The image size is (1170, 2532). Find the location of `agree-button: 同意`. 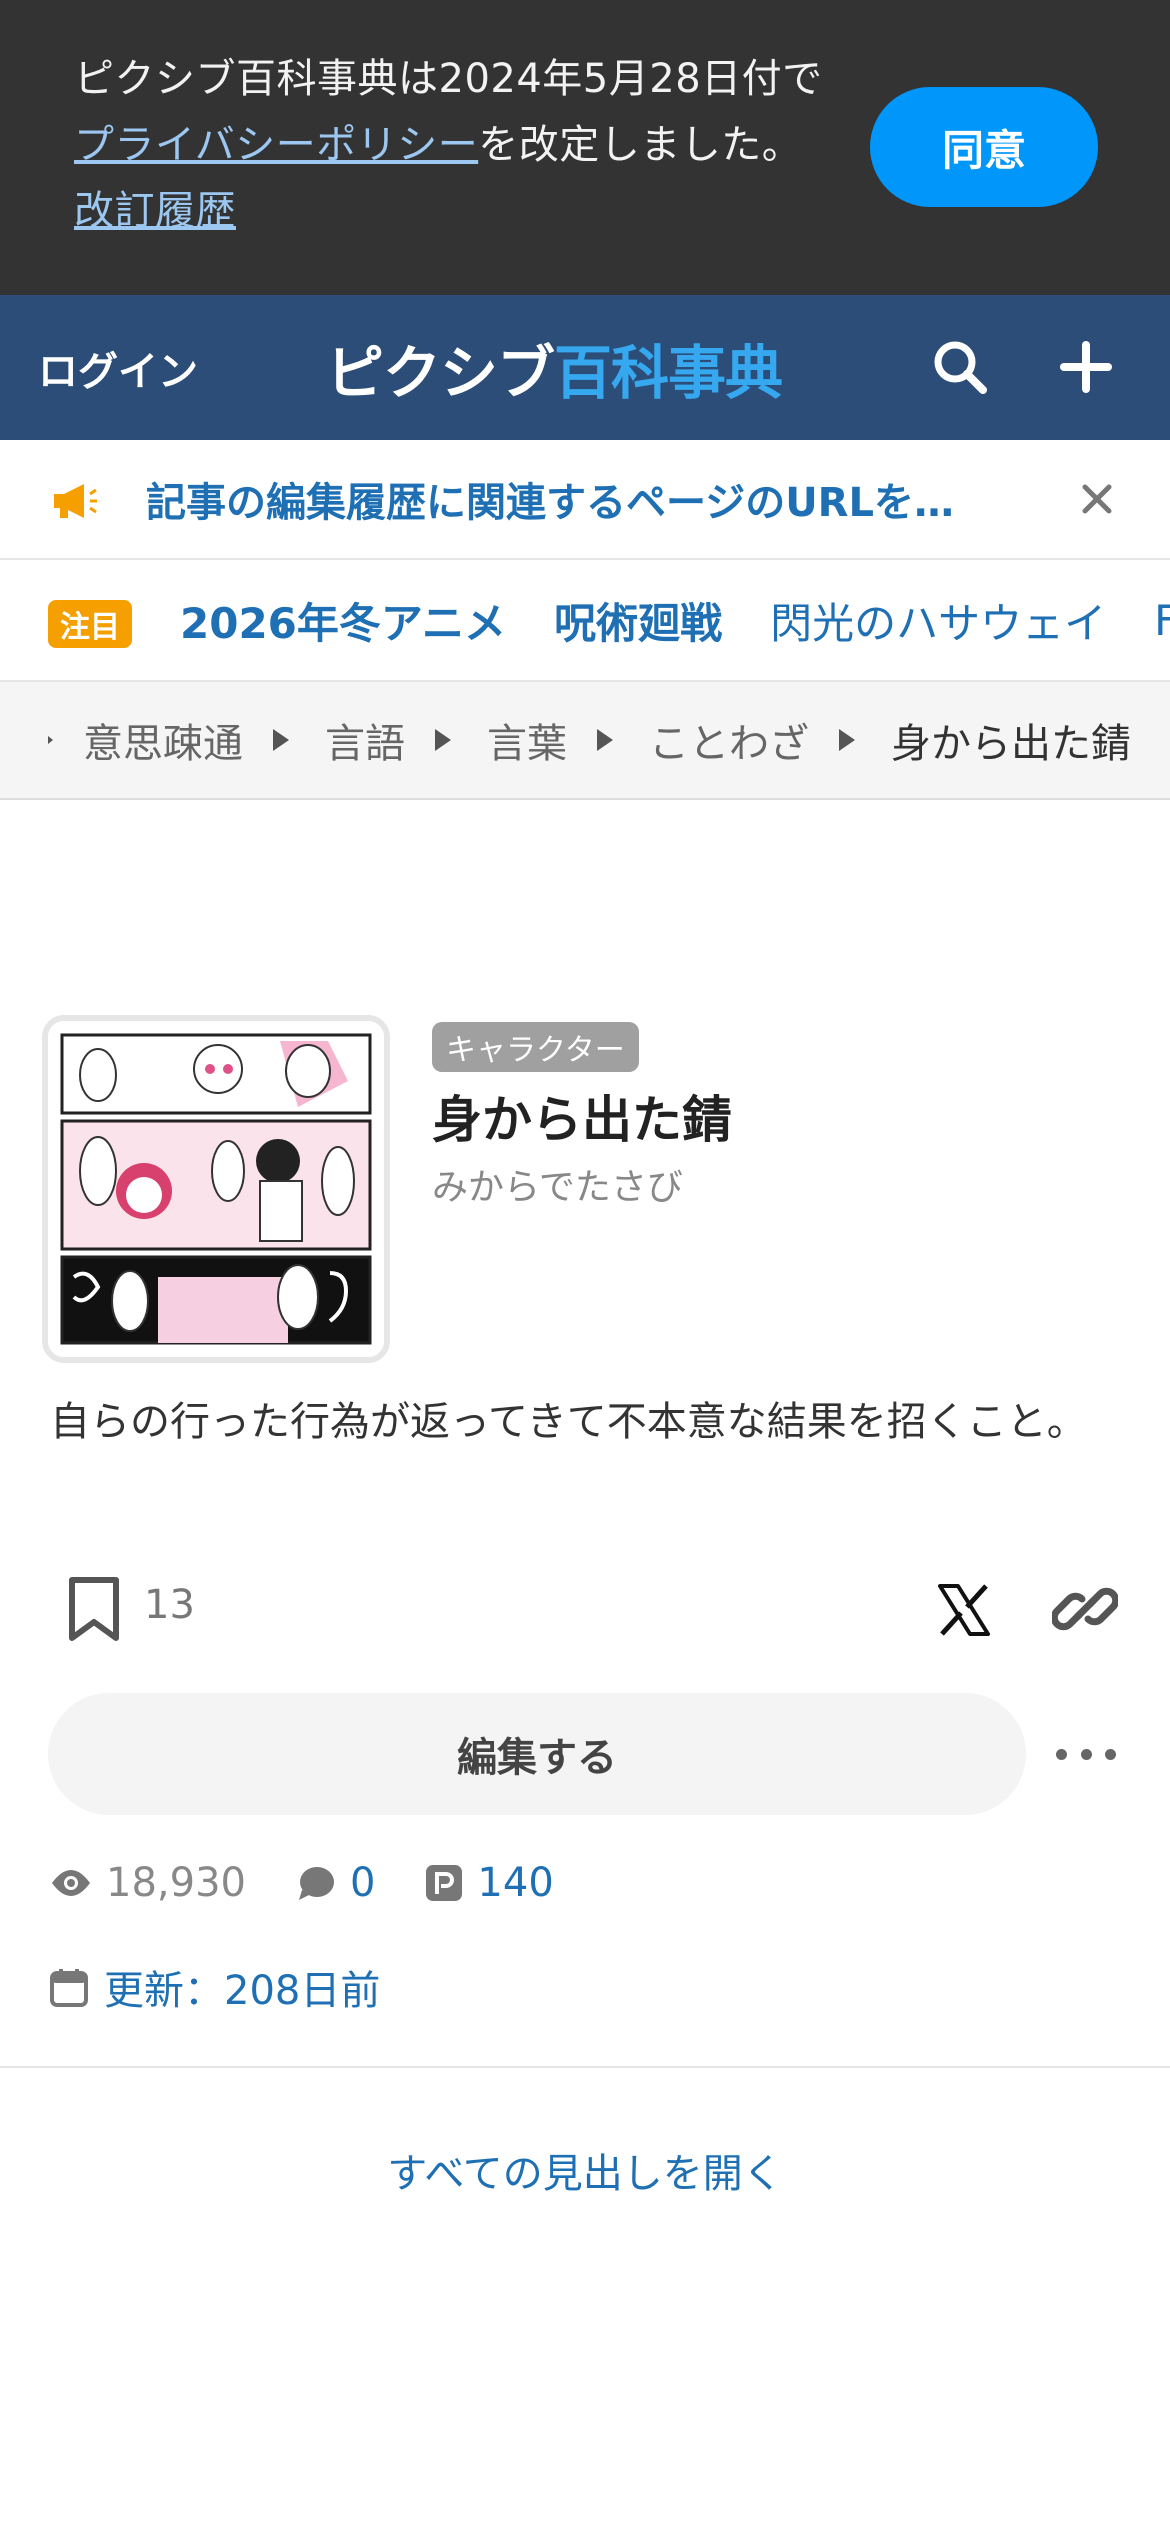

agree-button: 同意 is located at coordinates (984, 147).